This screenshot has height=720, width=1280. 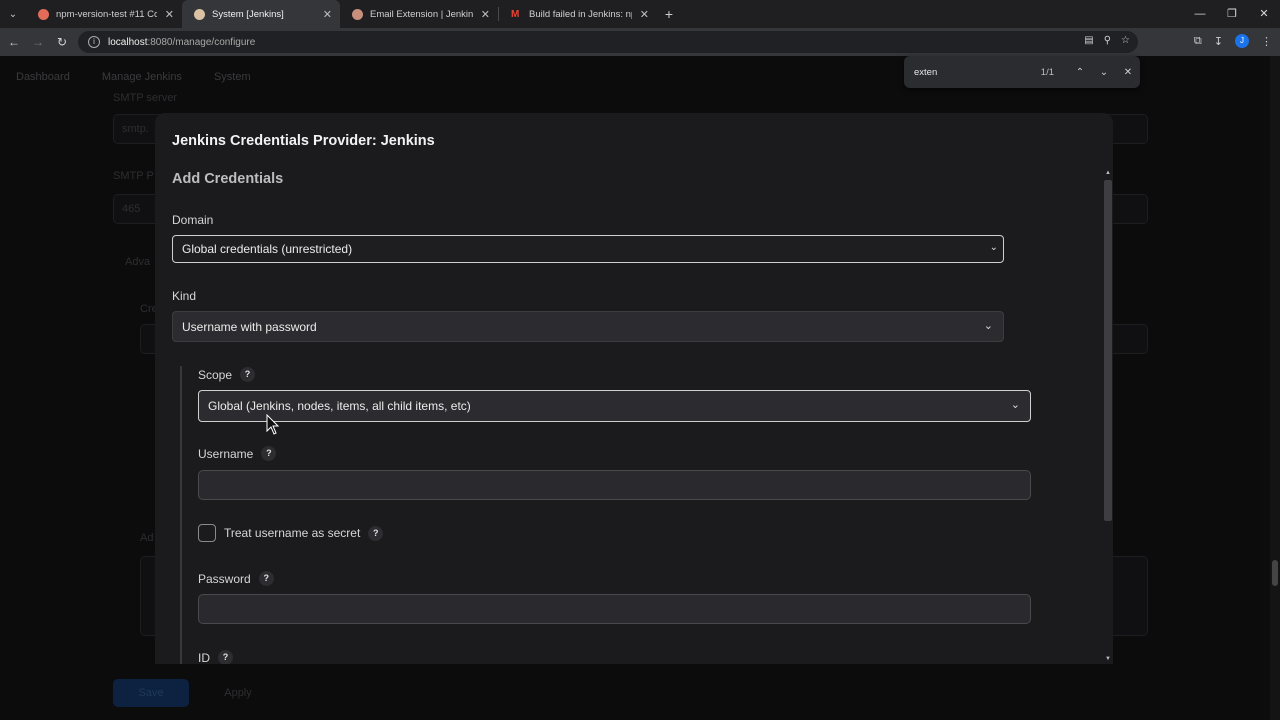 What do you see at coordinates (62, 42) in the screenshot?
I see `reload-icon: ↻` at bounding box center [62, 42].